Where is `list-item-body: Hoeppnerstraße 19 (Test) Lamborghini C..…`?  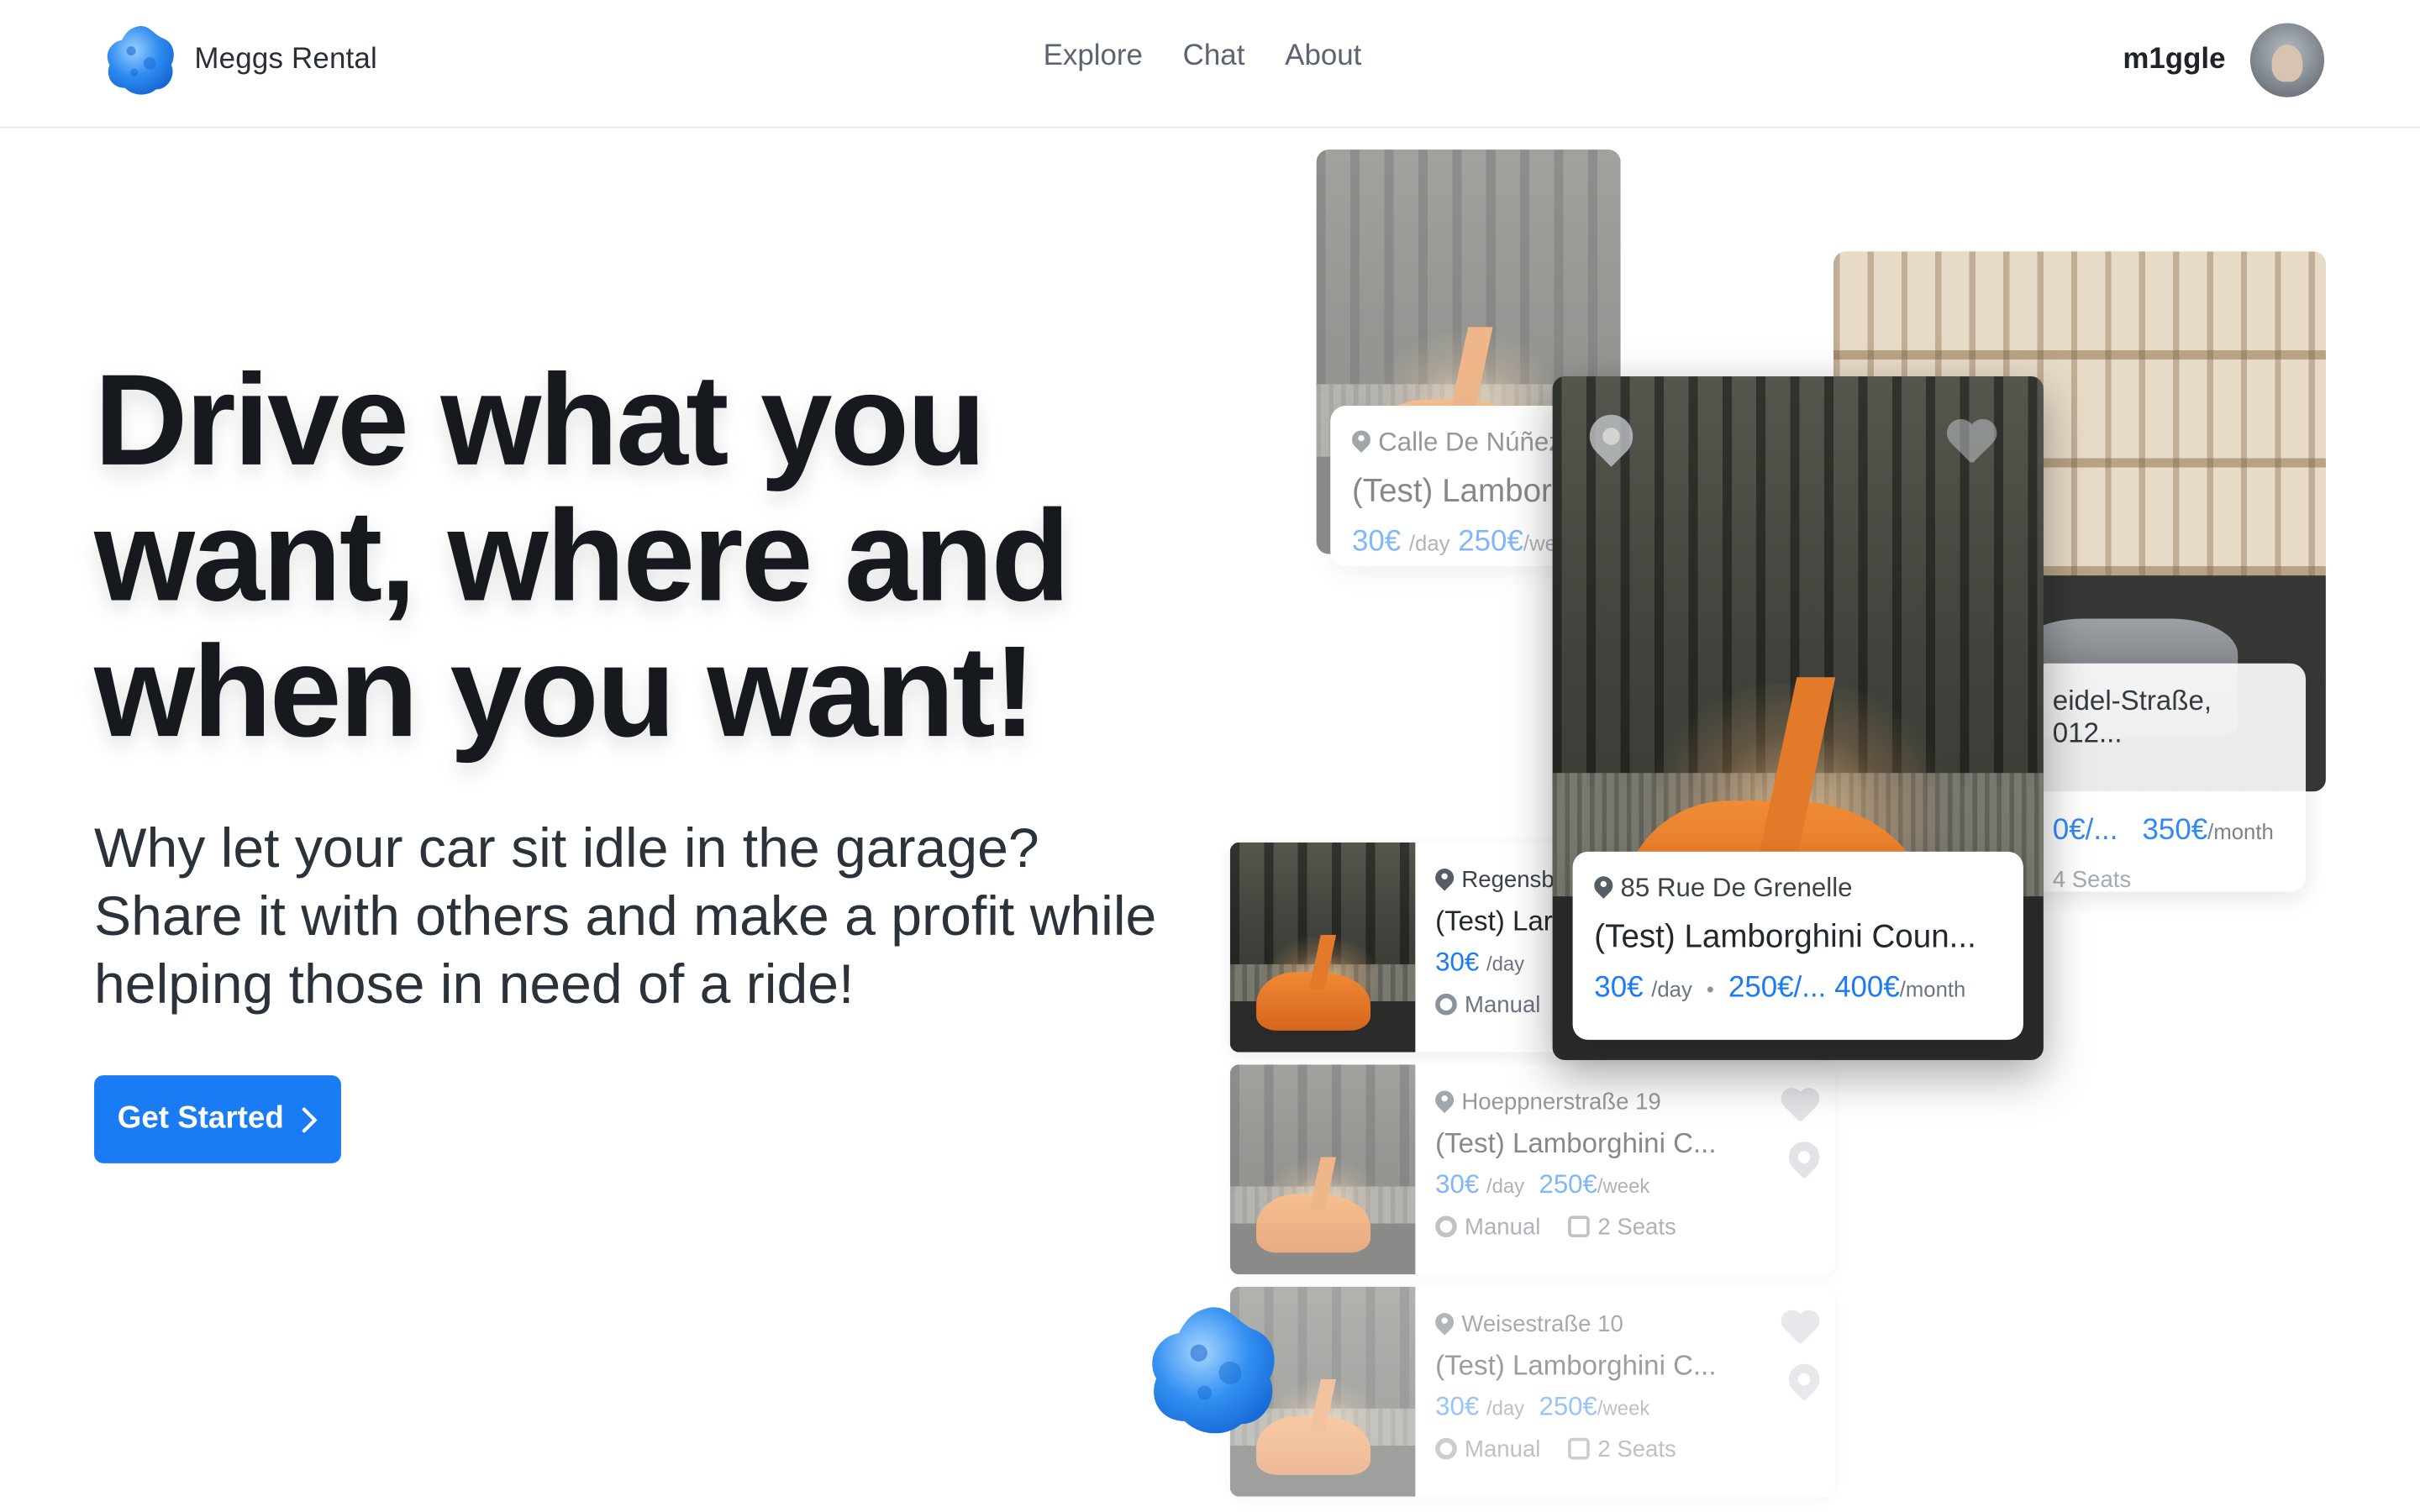 list-item-body: Hoeppnerstraße 19 (Test) Lamborghini C..… is located at coordinates (1627, 1165).